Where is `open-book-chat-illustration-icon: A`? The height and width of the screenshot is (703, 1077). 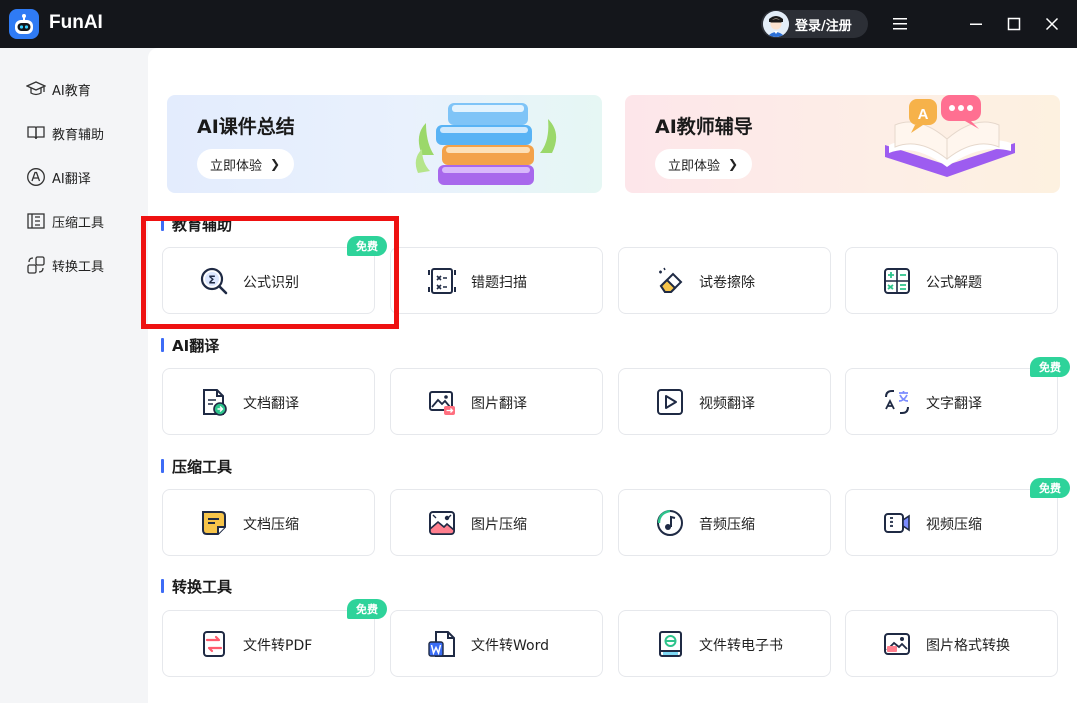 open-book-chat-illustration-icon: A is located at coordinates (950, 136).